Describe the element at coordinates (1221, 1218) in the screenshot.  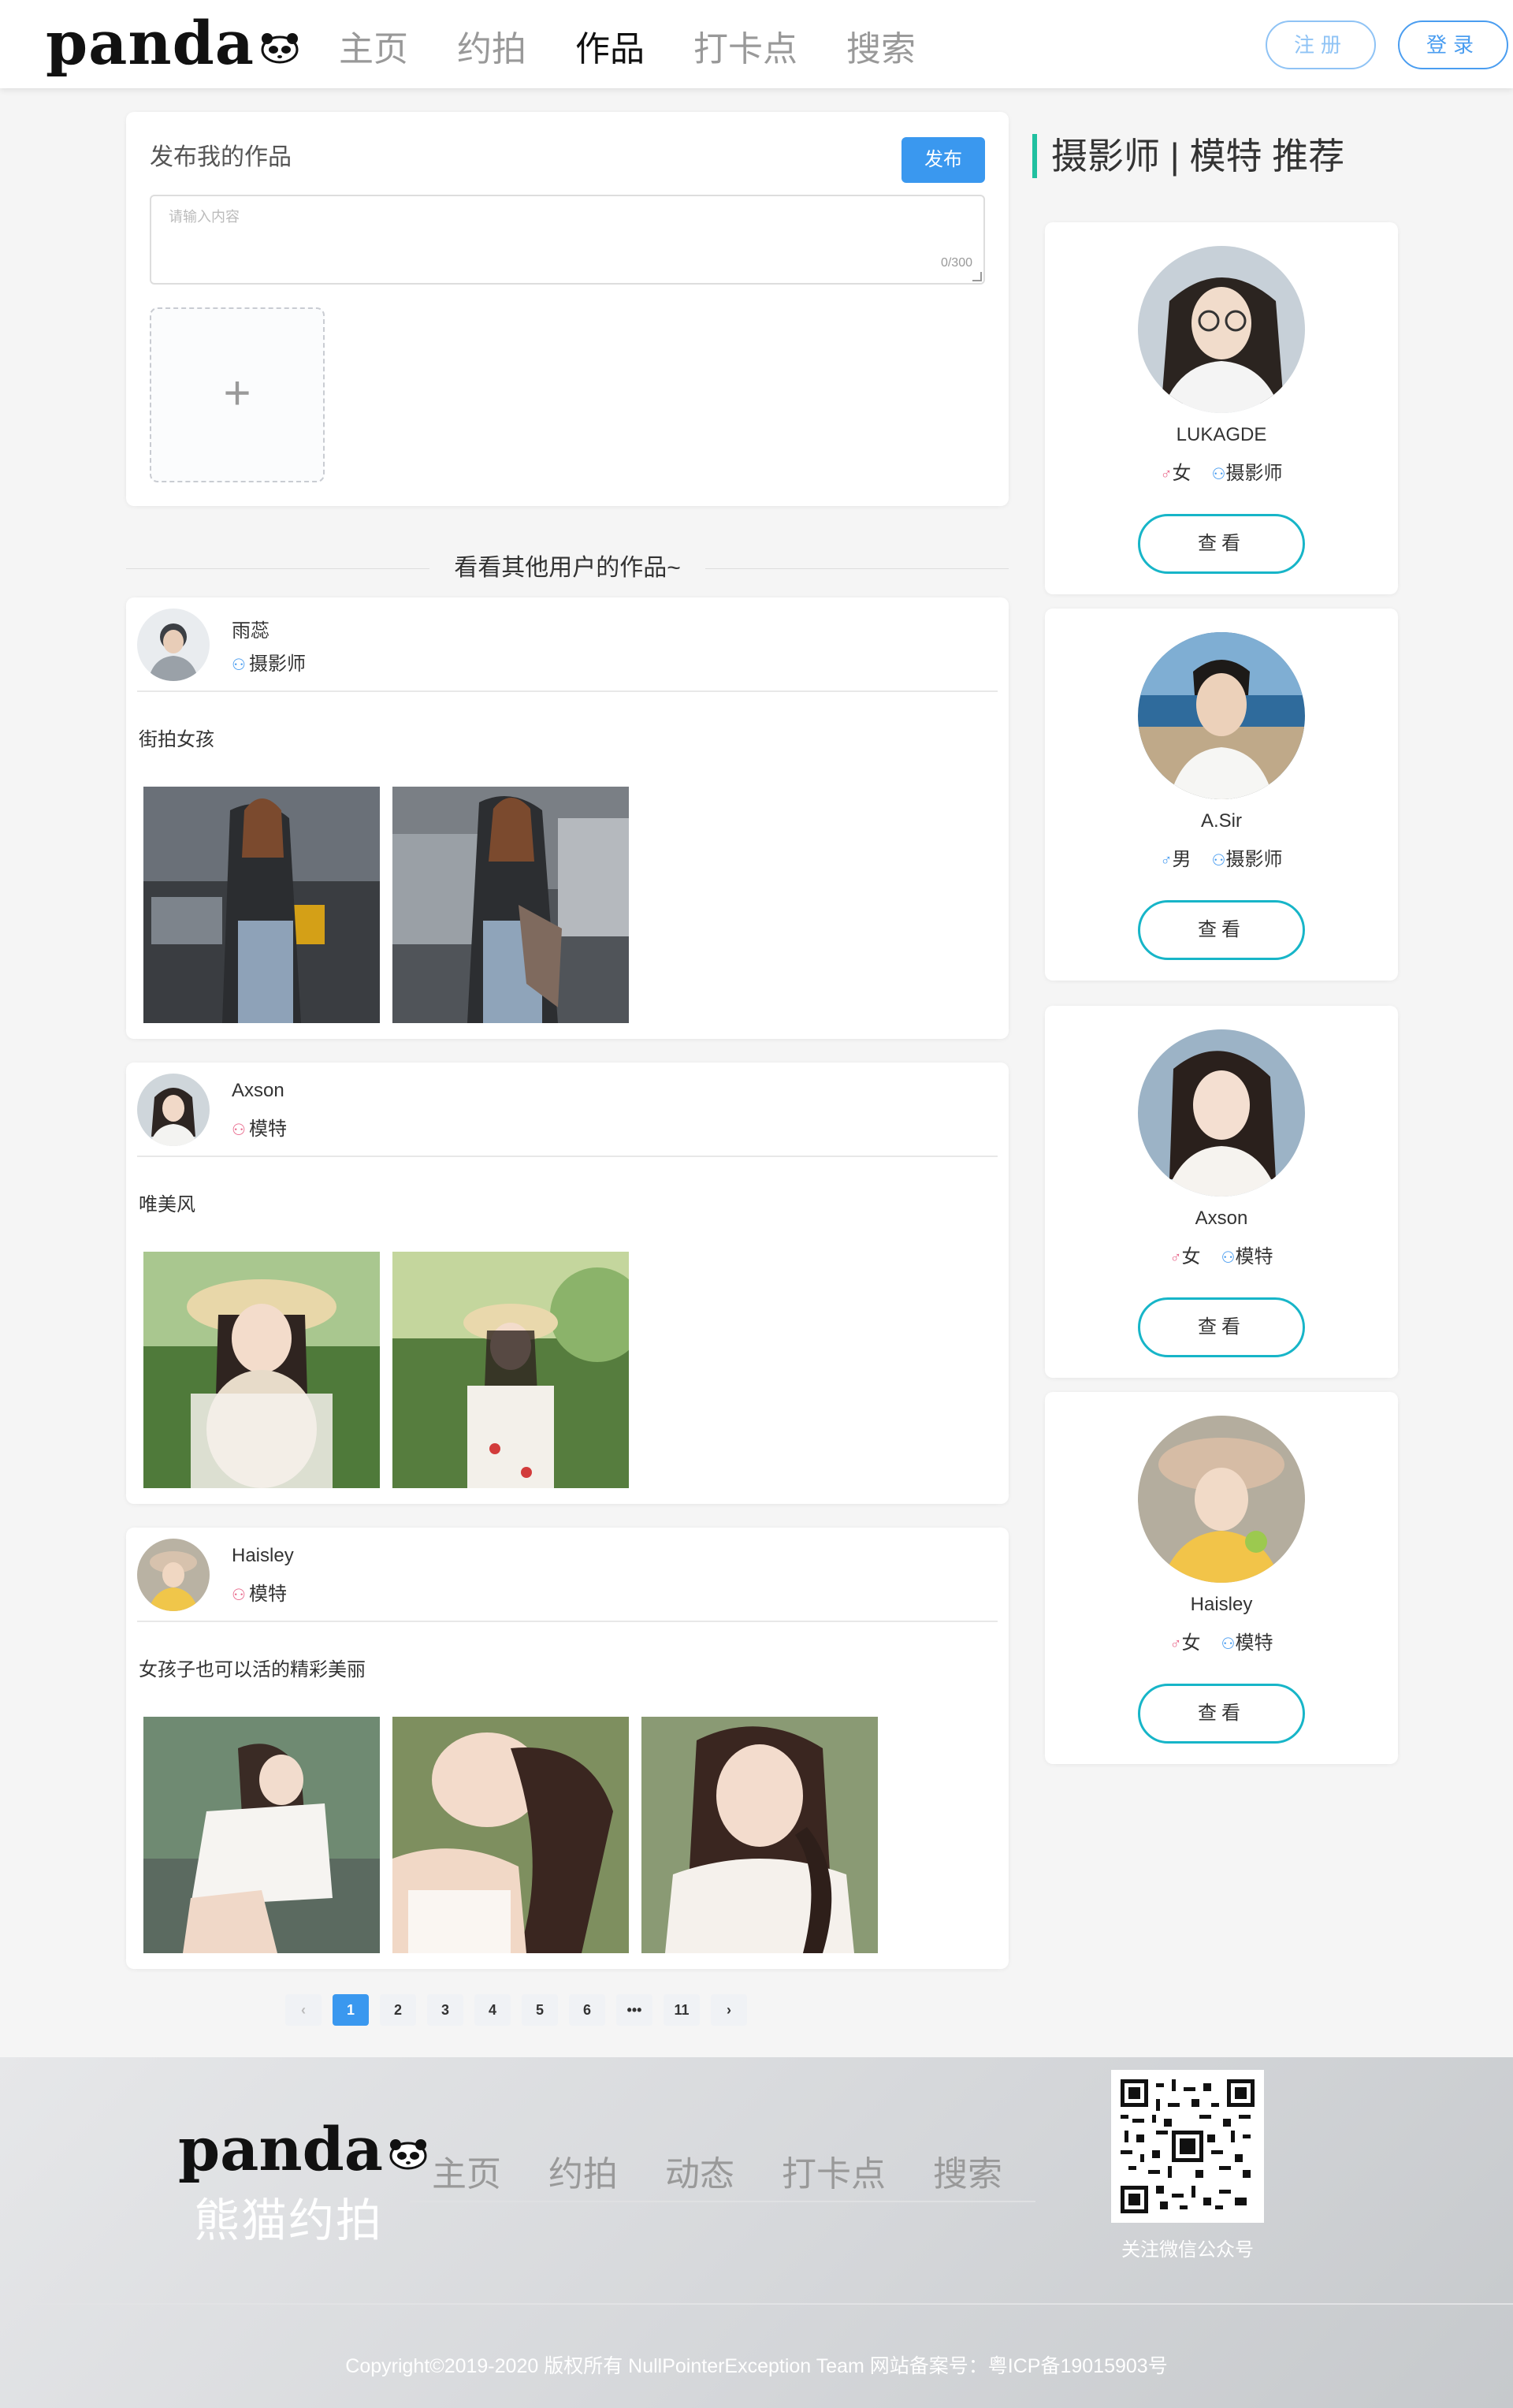
I see `recommend-name: Axson` at that location.